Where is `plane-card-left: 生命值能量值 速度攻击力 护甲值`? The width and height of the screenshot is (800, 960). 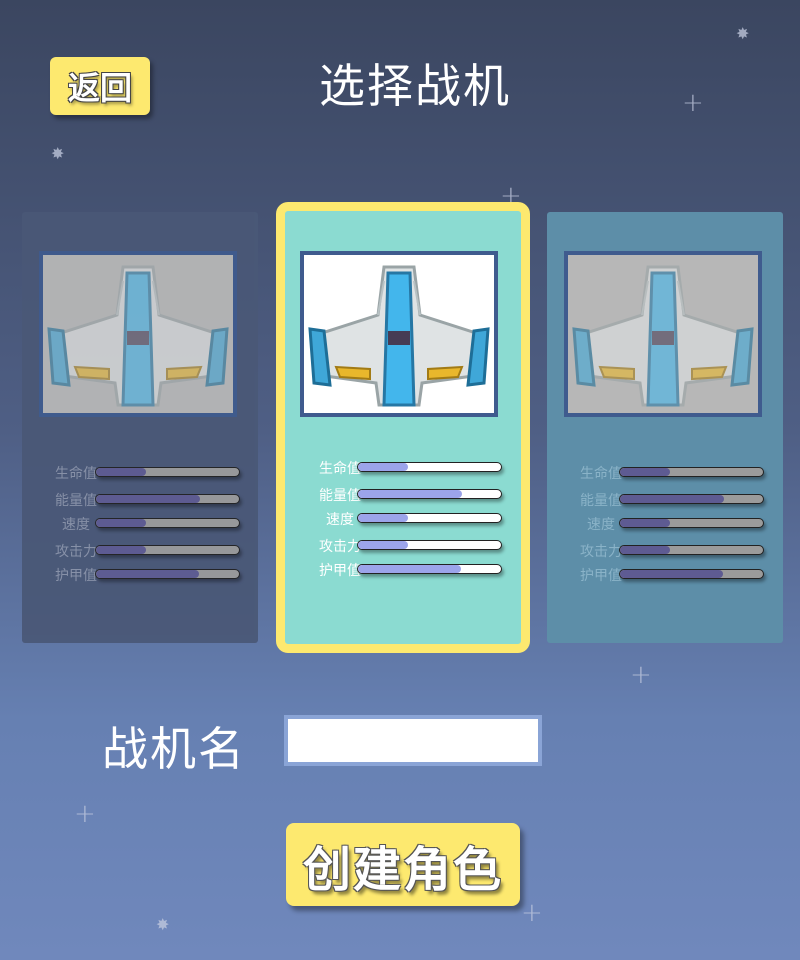
plane-card-left: 生命值能量值 速度攻击力 护甲值 is located at coordinates (140, 427).